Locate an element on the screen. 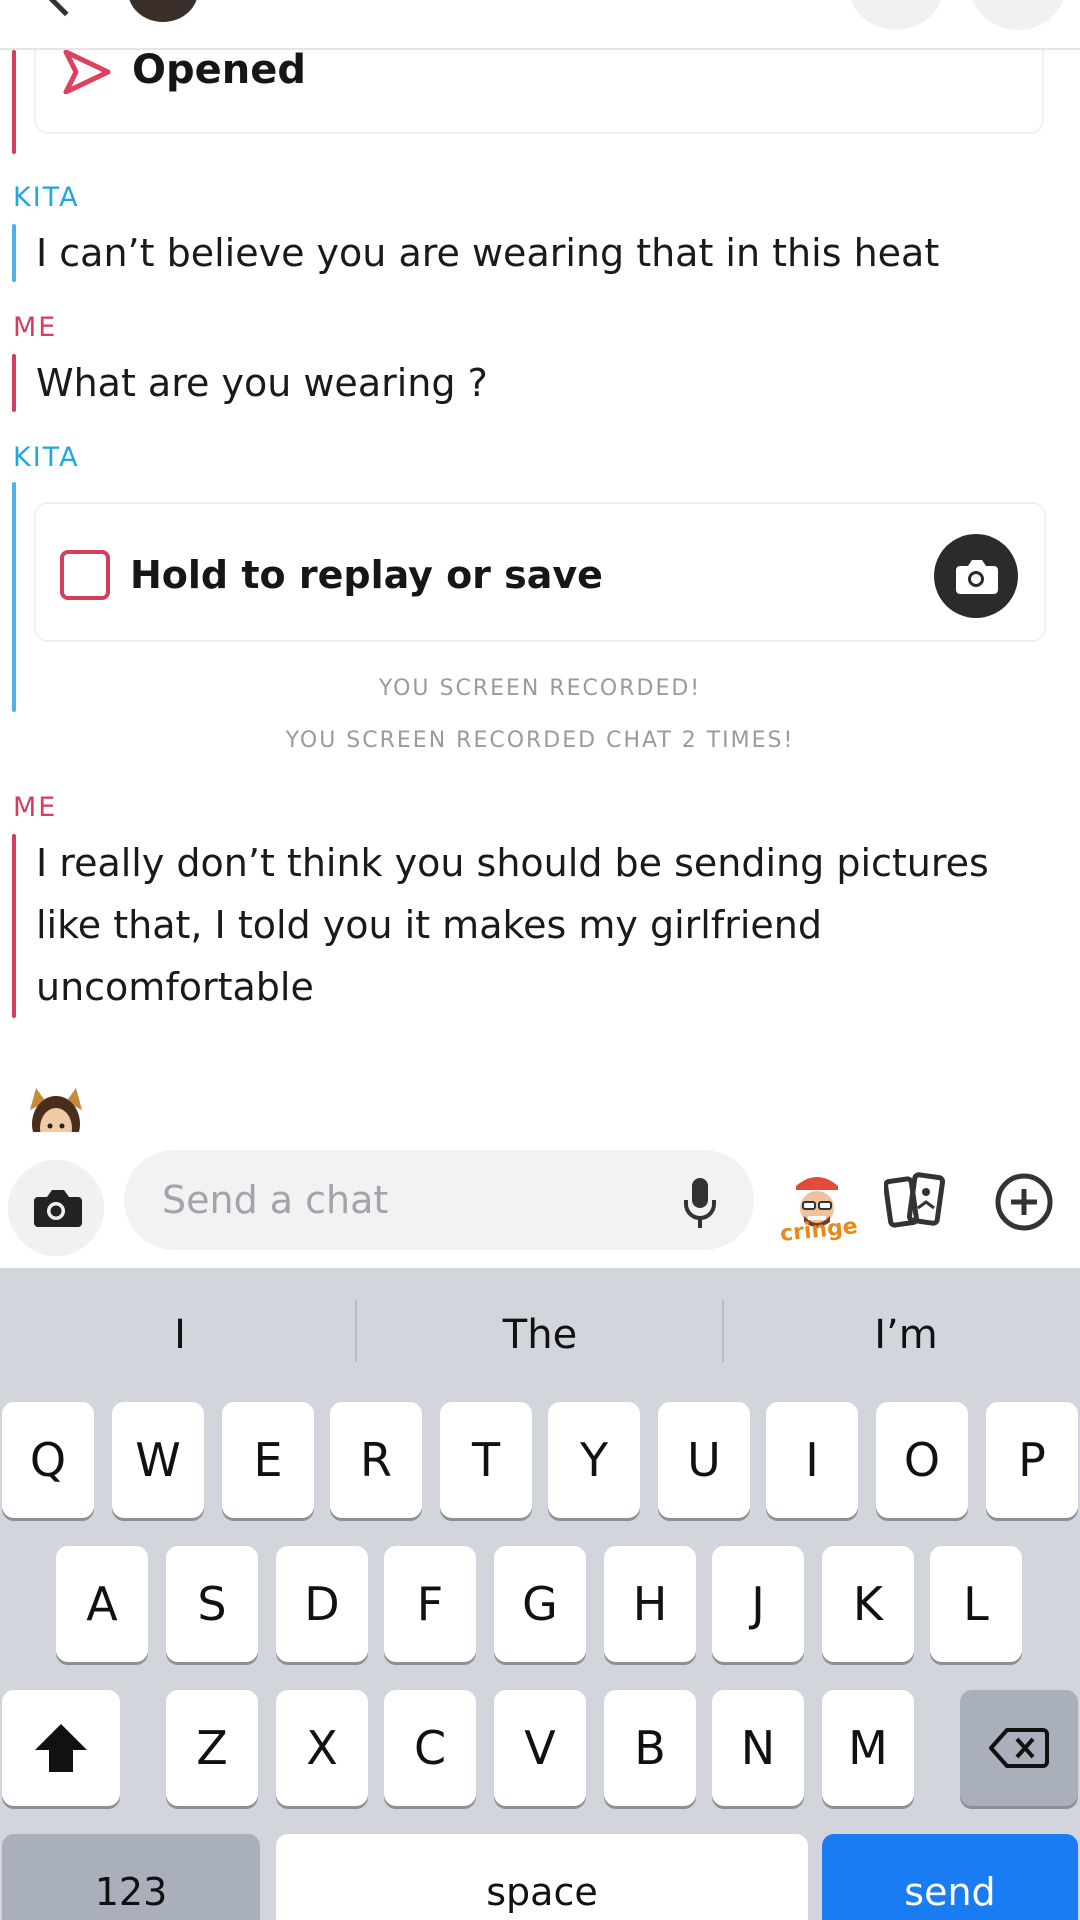 This screenshot has height=1920, width=1080. numbers-key: 123 is located at coordinates (131, 1877).